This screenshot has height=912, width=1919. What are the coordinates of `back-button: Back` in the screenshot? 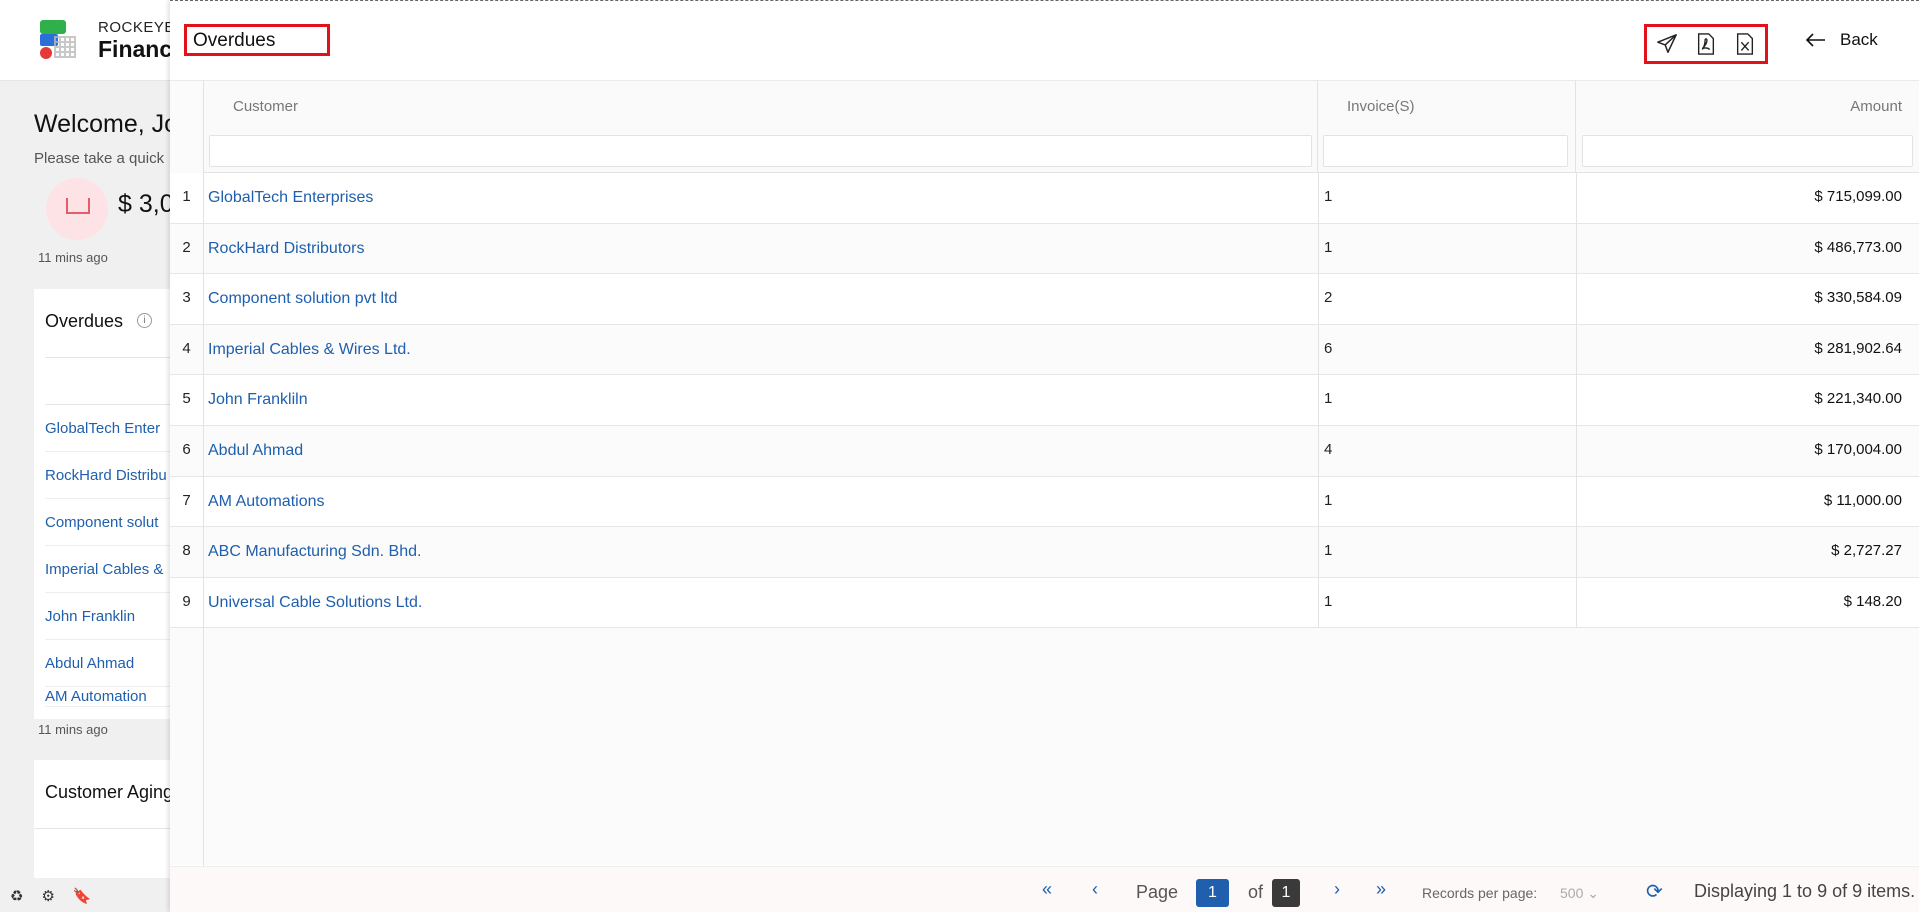 It's located at (1842, 40).